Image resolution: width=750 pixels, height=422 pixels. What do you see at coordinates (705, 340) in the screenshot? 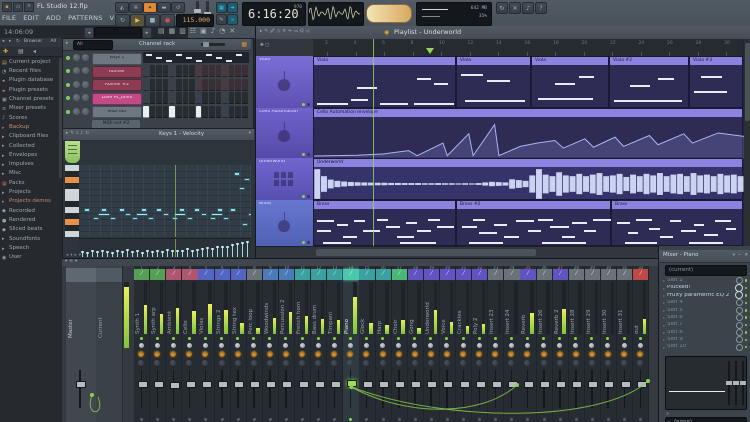
I see `plugin-slot: ▸ Slot 9` at bounding box center [705, 340].